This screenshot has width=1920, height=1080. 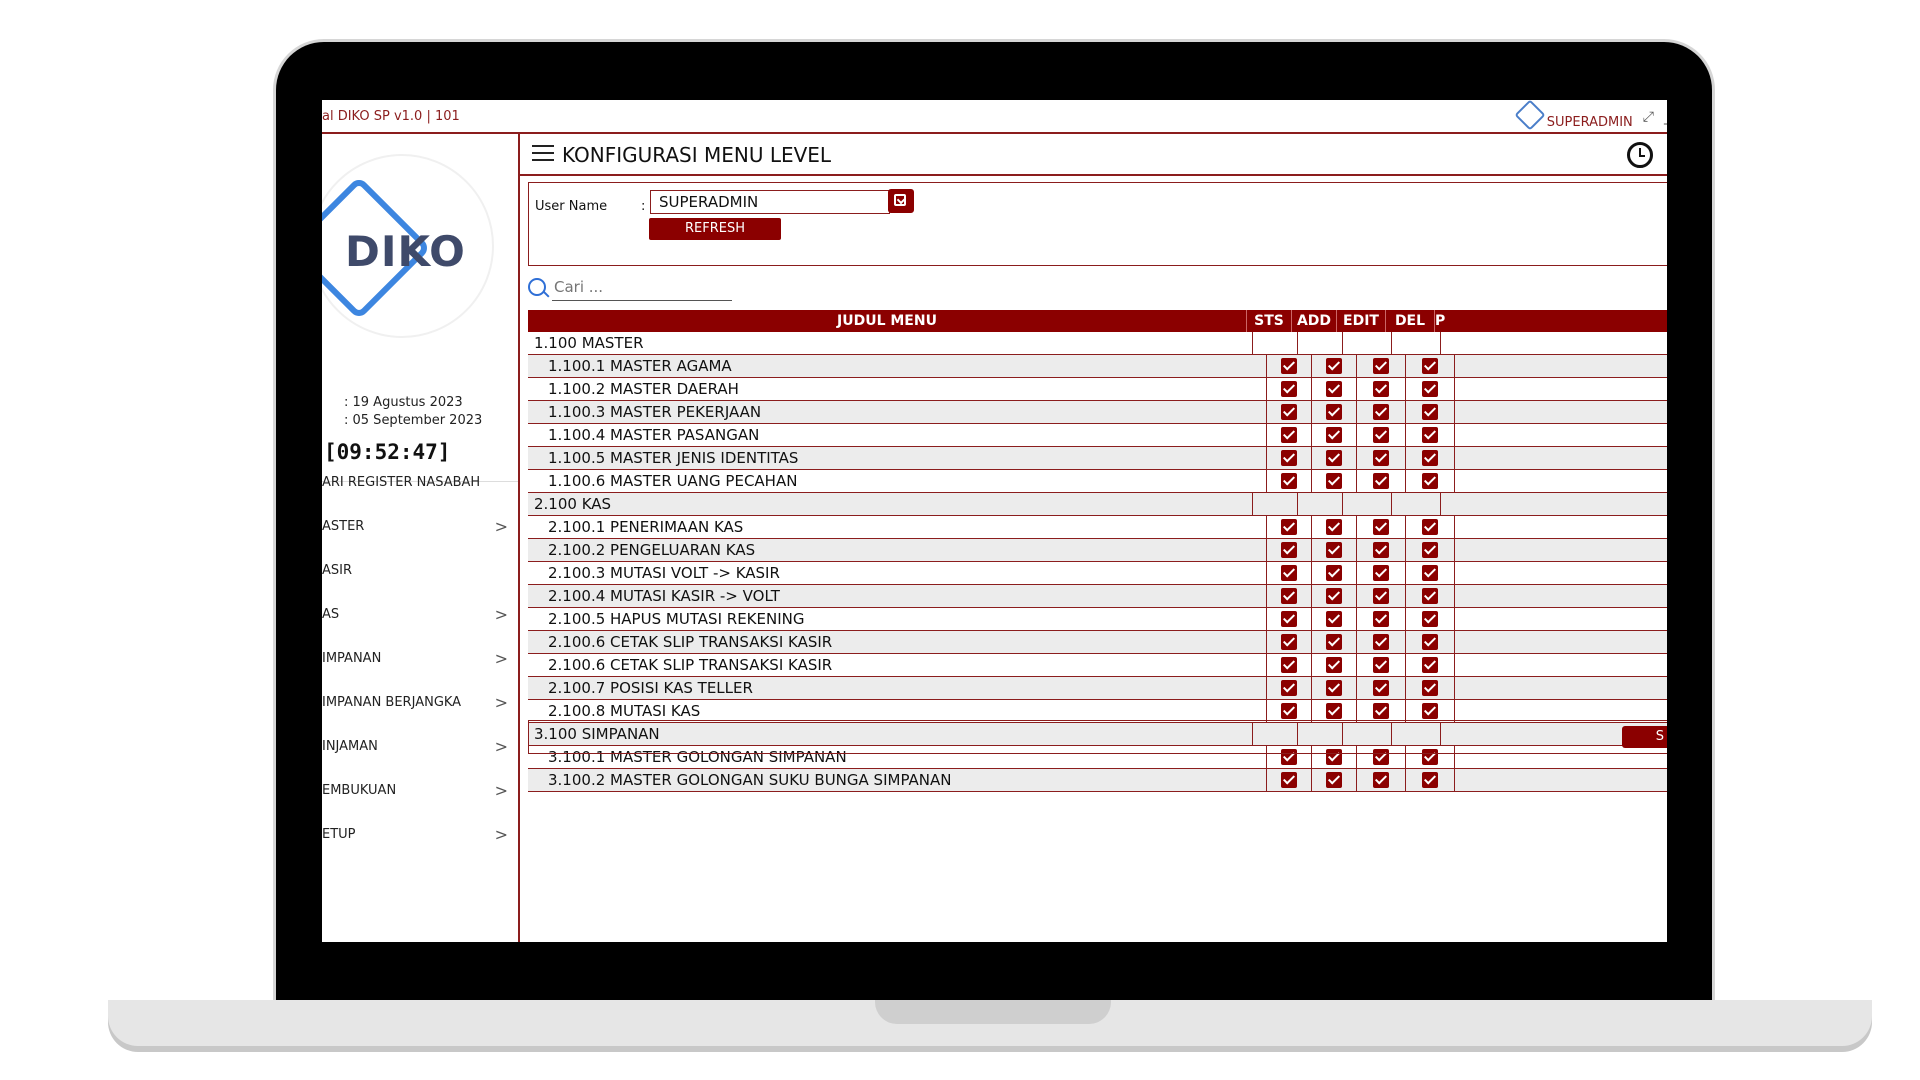 I want to click on table-row: 2.100.4 MUTASI KASIR -> VOLT, so click(x=1097, y=596).